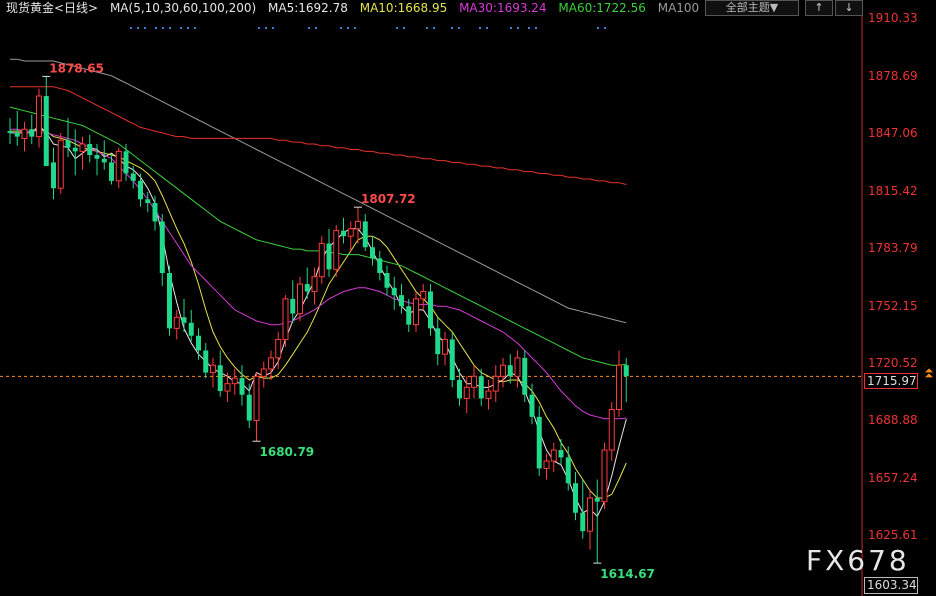  I want to click on ma5-value: MA5:1692.78, so click(308, 8).